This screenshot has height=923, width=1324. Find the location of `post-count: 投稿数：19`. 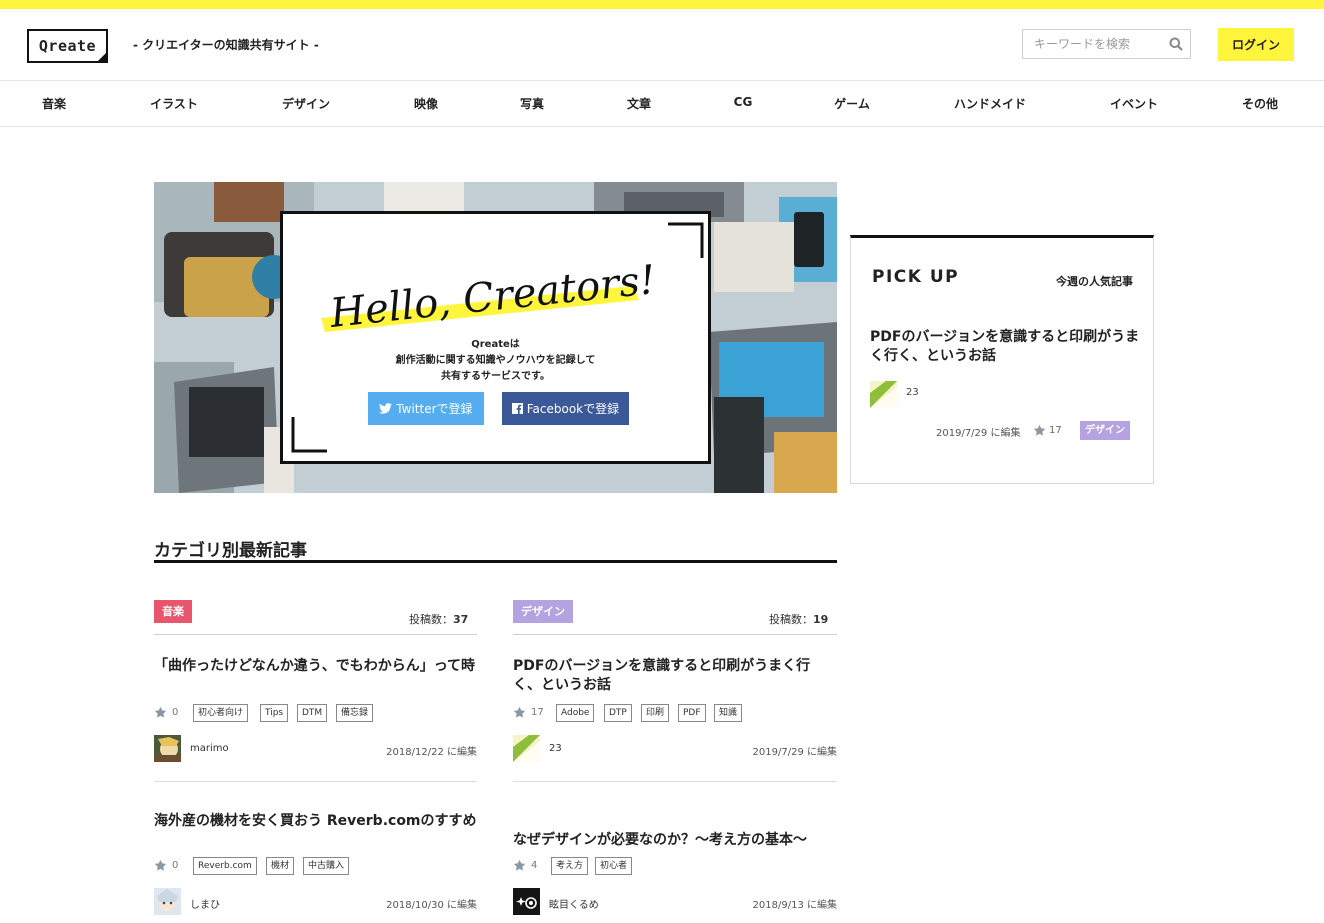

post-count: 投稿数：19 is located at coordinates (798, 619).